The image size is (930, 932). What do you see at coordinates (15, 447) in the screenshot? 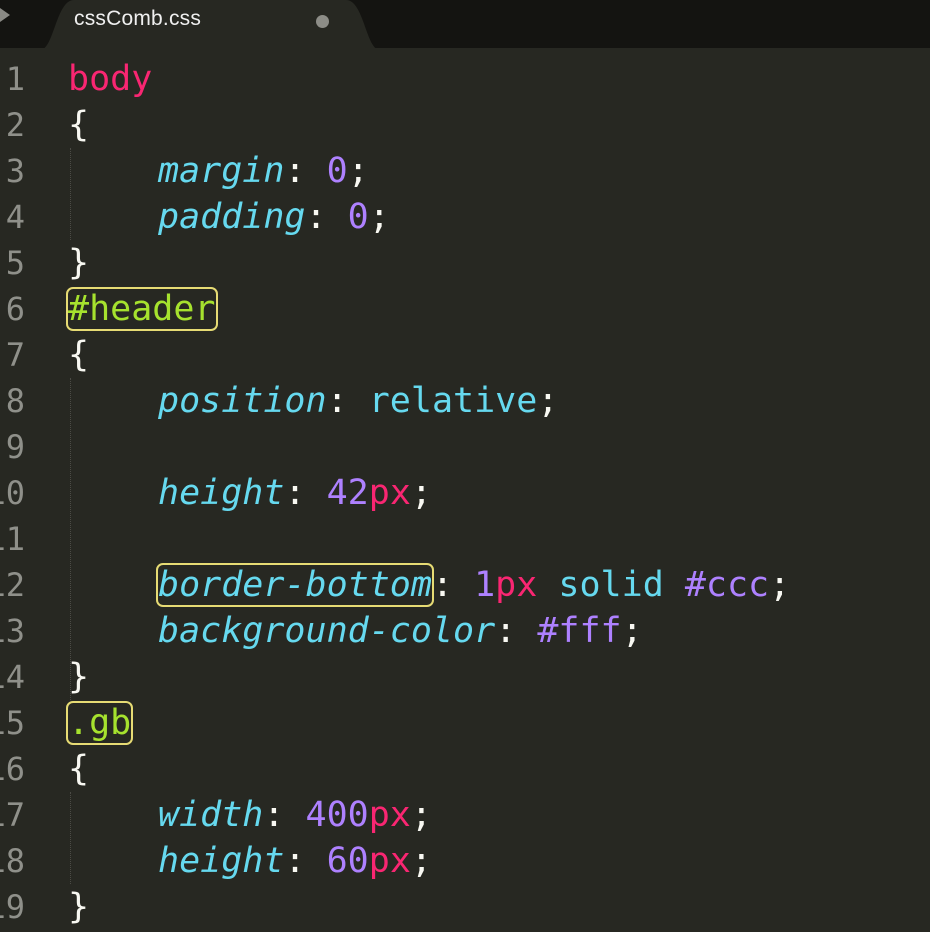
I see `line-number: 9` at bounding box center [15, 447].